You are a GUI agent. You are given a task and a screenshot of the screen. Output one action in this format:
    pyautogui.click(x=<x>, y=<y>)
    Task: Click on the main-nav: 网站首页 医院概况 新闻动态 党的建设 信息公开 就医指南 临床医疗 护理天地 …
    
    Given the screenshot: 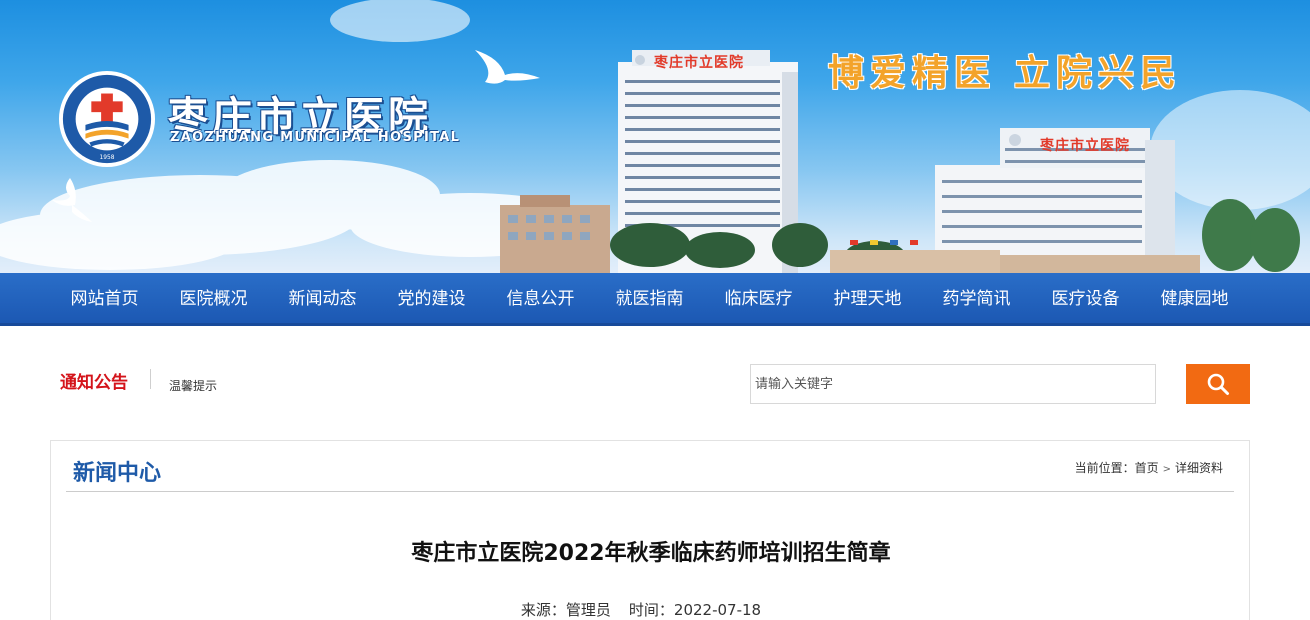 What is the action you would take?
    pyautogui.click(x=655, y=299)
    